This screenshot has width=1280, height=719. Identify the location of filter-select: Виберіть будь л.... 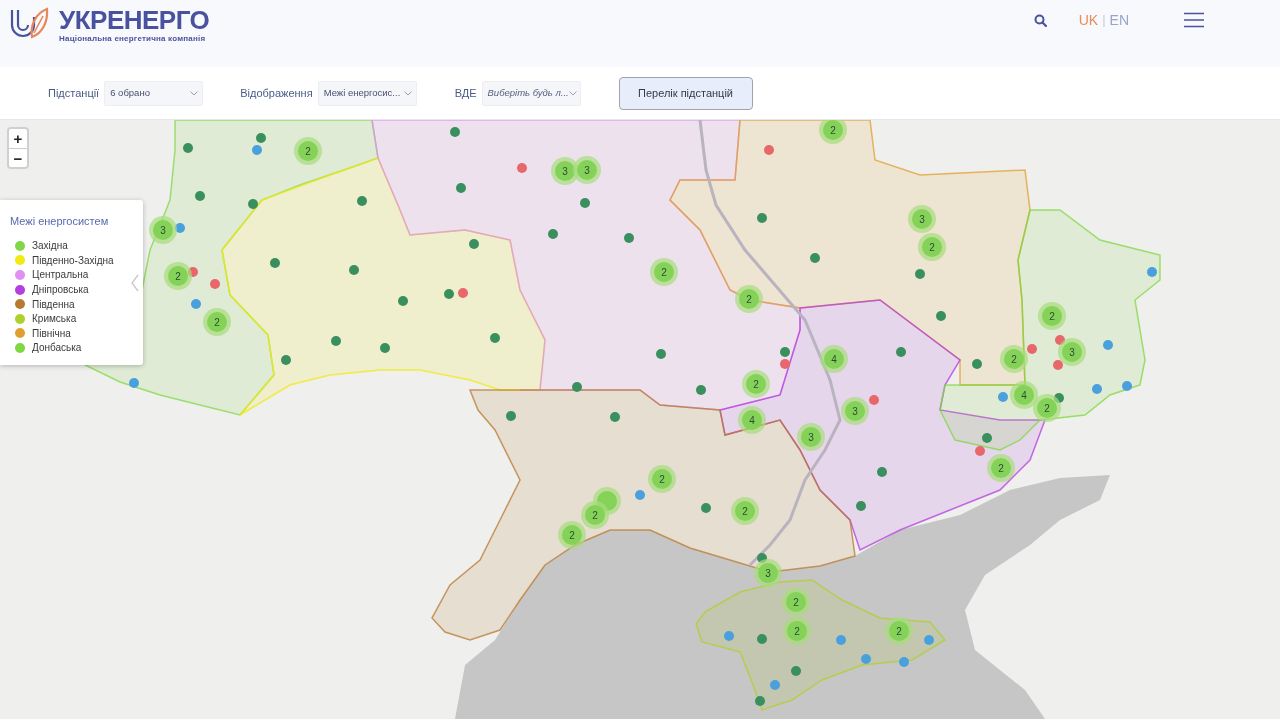
(531, 93).